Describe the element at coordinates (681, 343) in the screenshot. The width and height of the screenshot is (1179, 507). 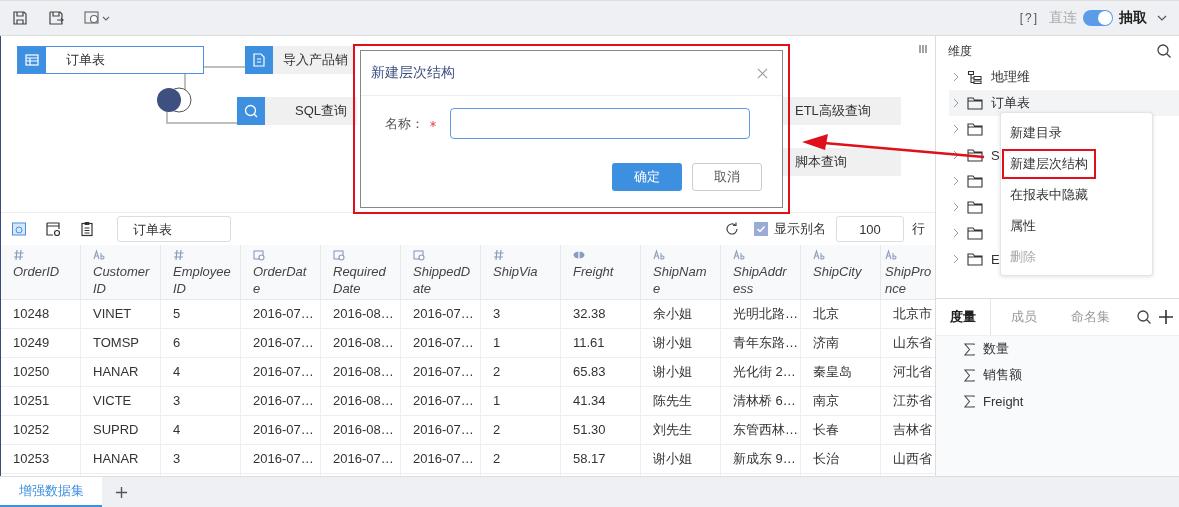
I see `table-cell: 谢小姐` at that location.